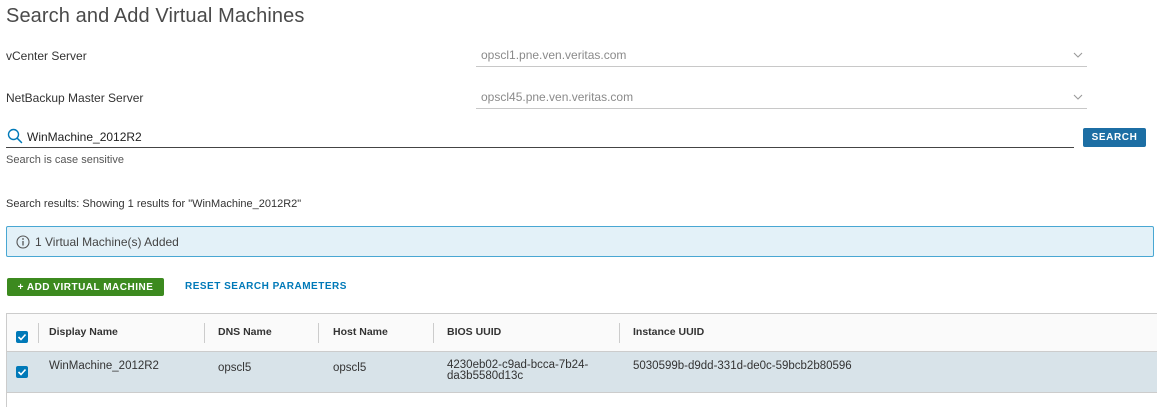 This screenshot has width=1157, height=407. Describe the element at coordinates (104, 366) in the screenshot. I see `cell-display-name: WinMachine_2012R2` at that location.